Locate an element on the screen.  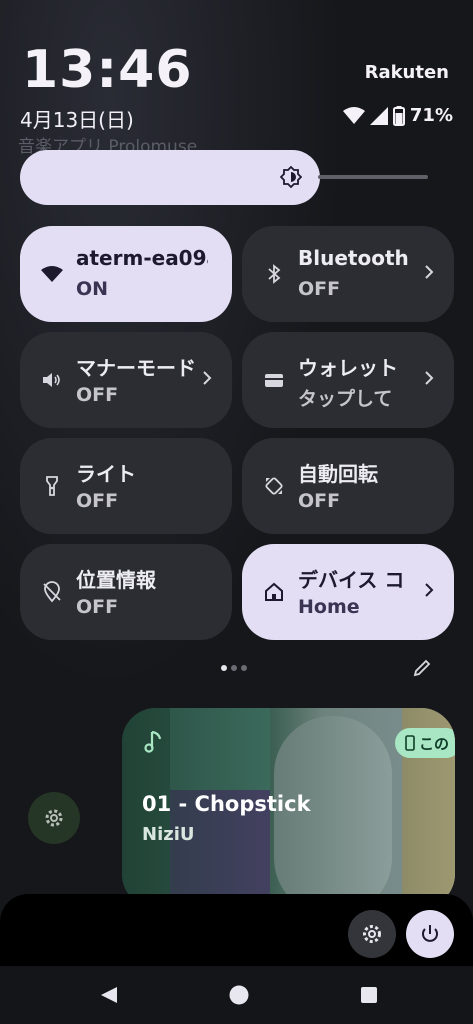
rotate-icon is located at coordinates (274, 486).